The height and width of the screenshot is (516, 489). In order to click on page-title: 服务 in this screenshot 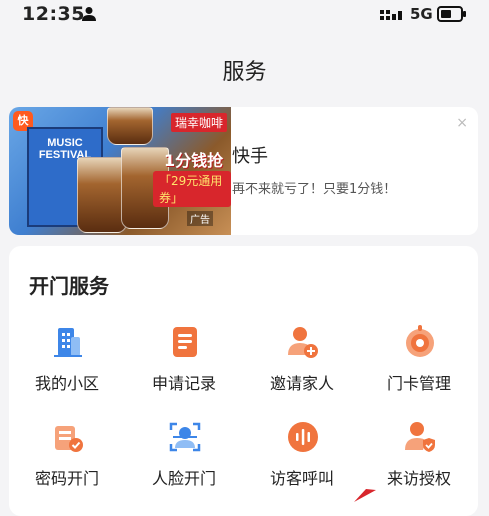, I will do `click(244, 72)`.